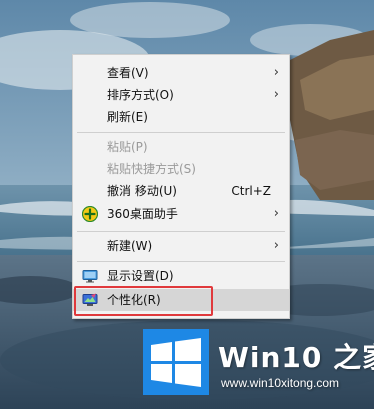 This screenshot has height=409, width=374. I want to click on menu-item-label: 查看(V), so click(128, 73).